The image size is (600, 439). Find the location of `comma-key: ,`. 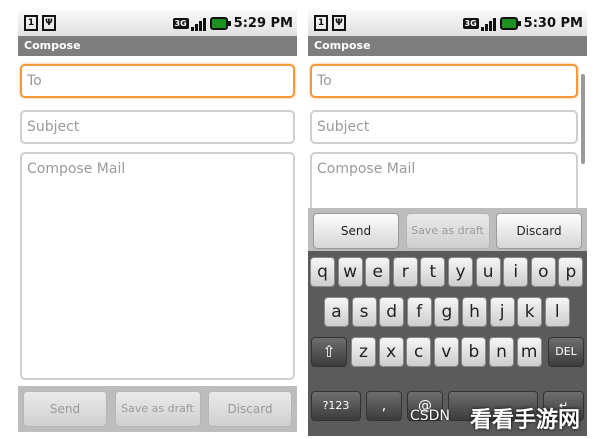

comma-key: , is located at coordinates (384, 406).